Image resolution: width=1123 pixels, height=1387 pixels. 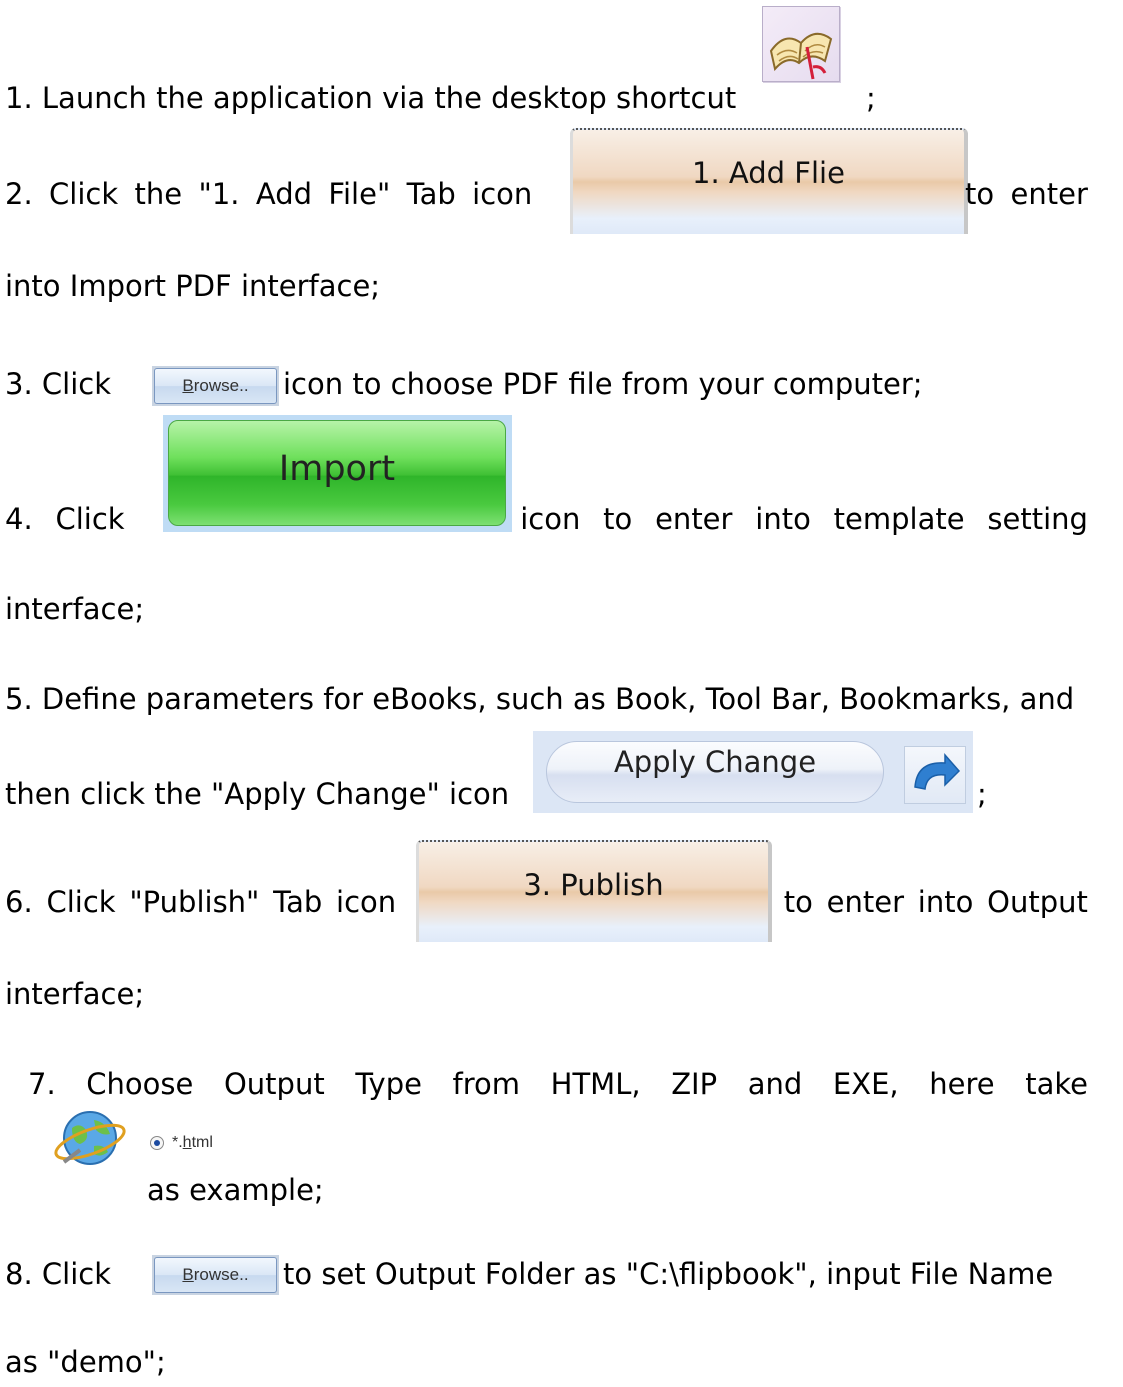 I want to click on step-2-word: 2., so click(x=19, y=194).